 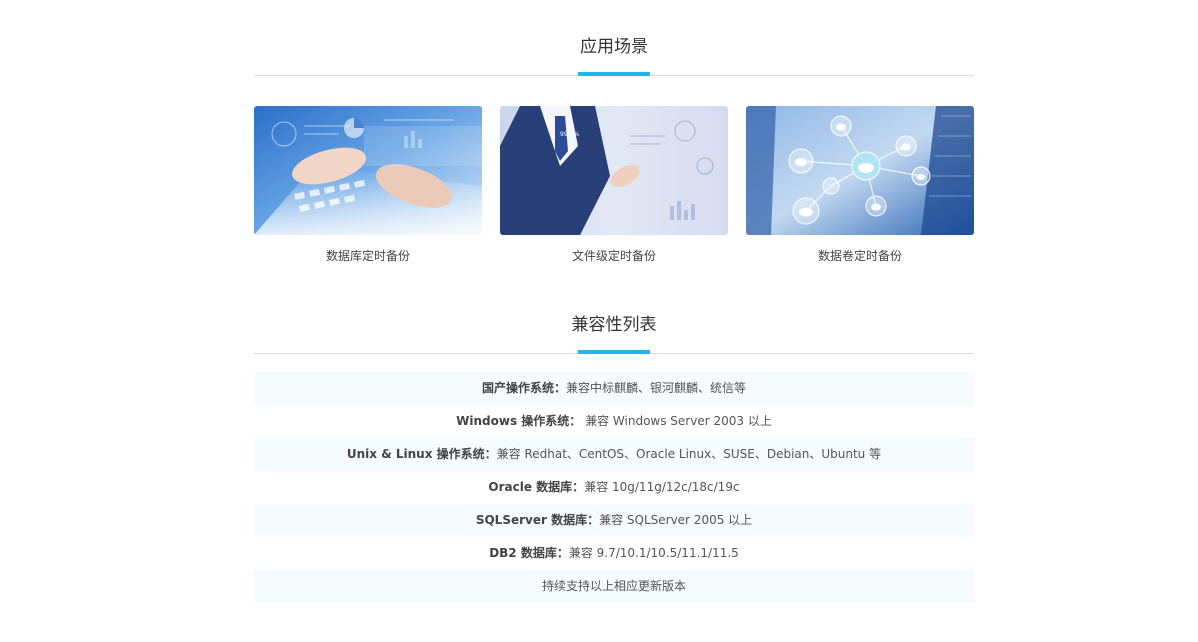 What do you see at coordinates (569, 134) in the screenshot?
I see `svg-text: 99.5%` at bounding box center [569, 134].